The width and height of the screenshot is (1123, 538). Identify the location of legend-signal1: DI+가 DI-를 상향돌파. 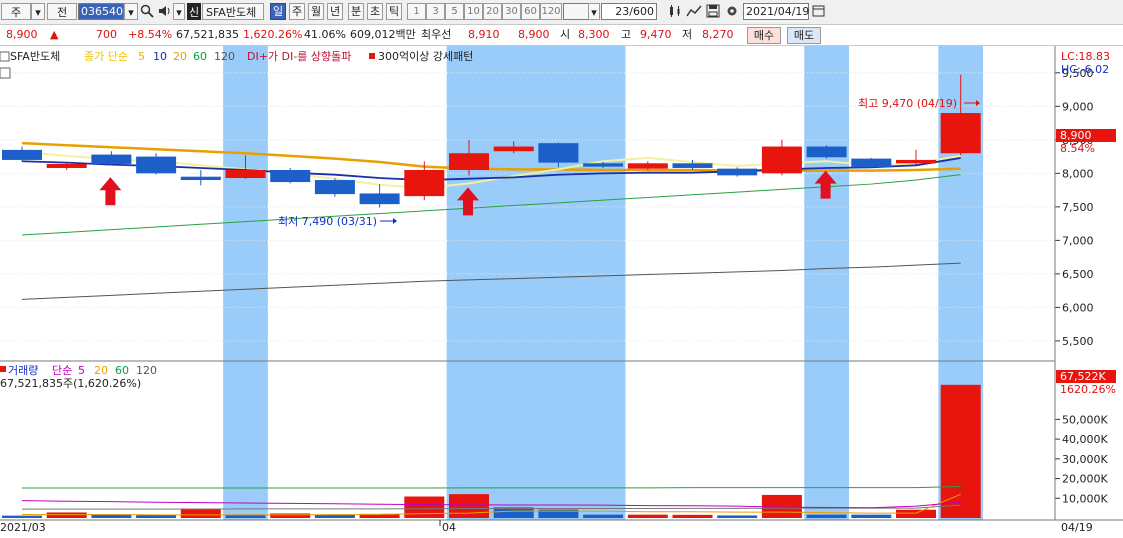
(299, 56).